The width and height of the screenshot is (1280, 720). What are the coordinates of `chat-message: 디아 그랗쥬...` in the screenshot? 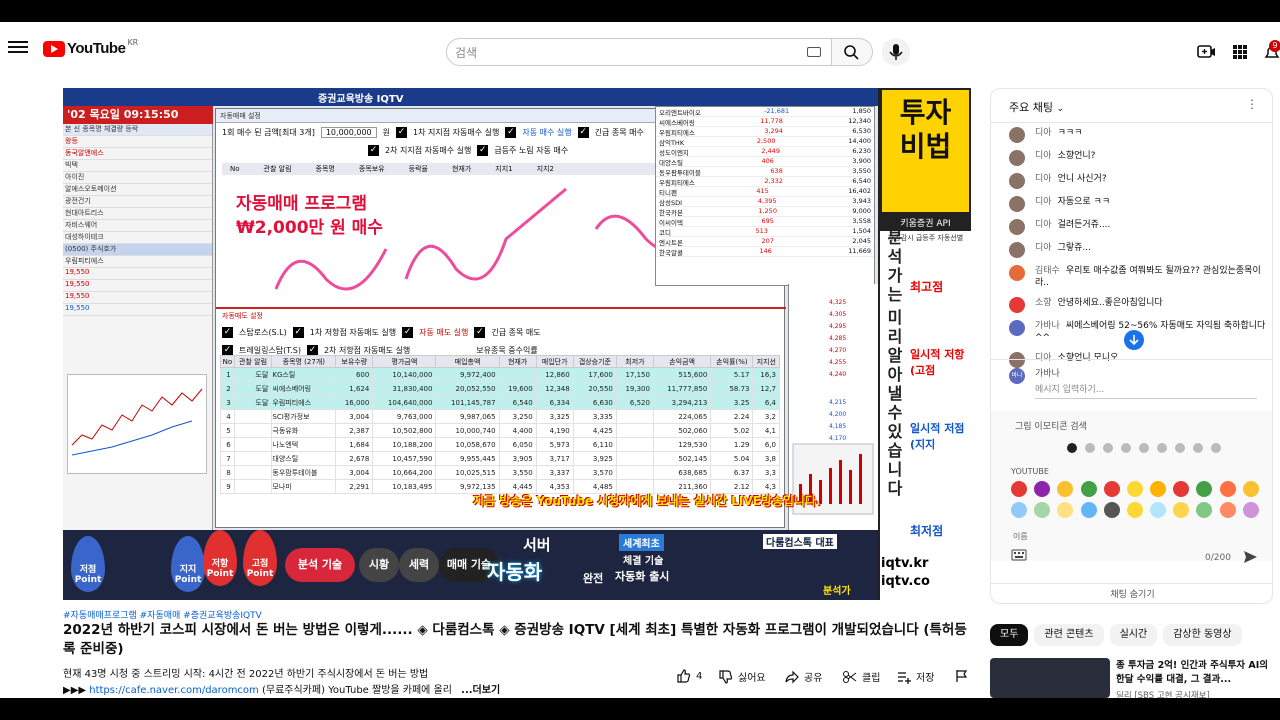 It's located at (1131, 253).